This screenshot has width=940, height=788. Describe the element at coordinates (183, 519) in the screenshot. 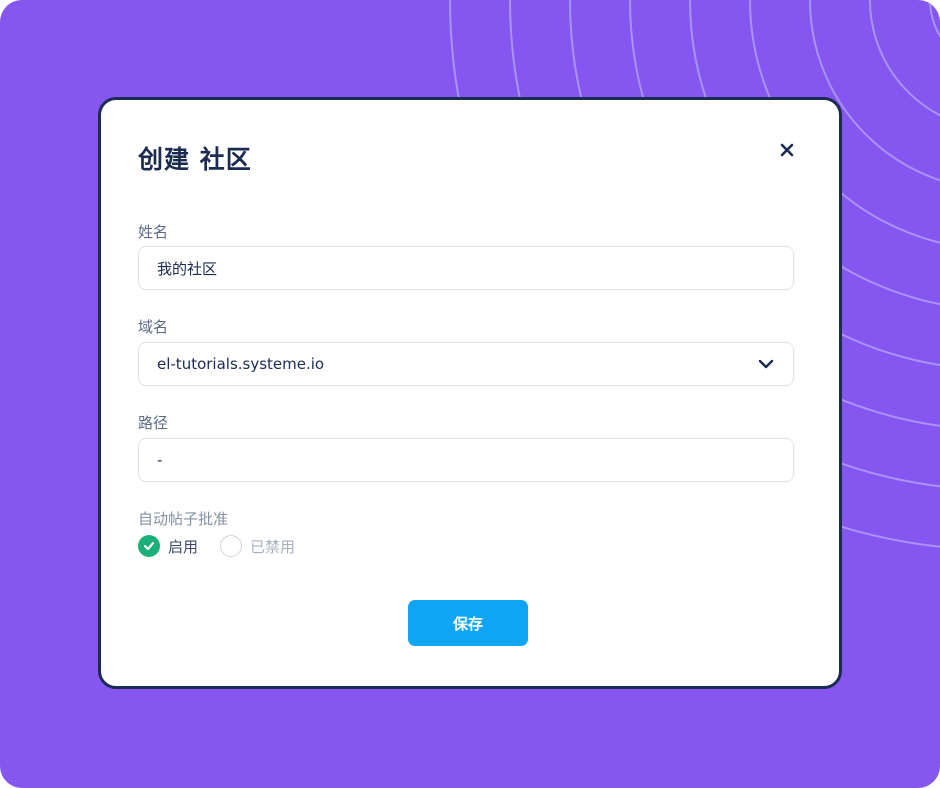

I see `auto-approve-label: 自动帖子批准` at that location.